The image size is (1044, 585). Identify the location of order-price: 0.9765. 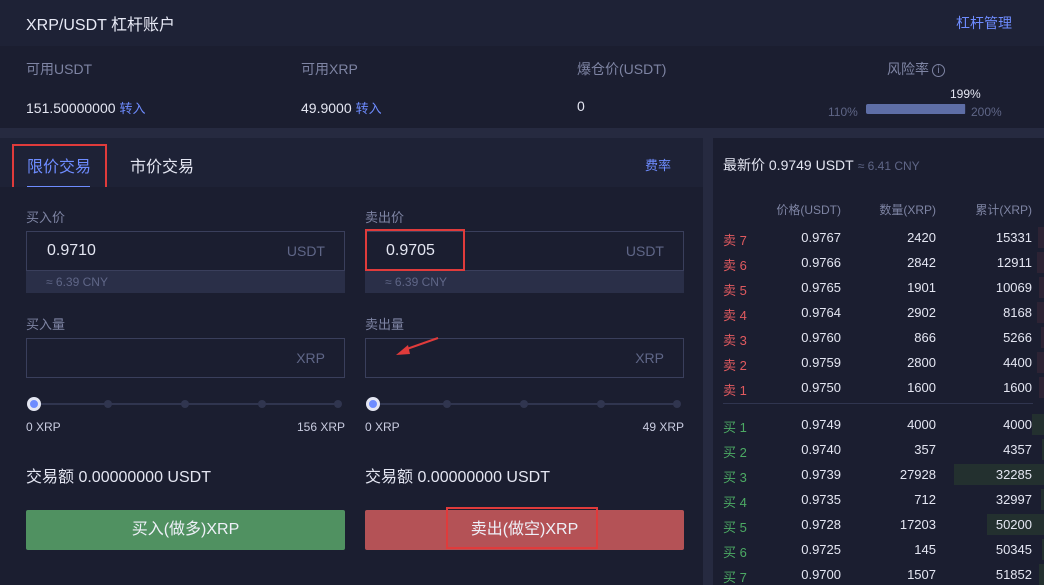
(821, 287).